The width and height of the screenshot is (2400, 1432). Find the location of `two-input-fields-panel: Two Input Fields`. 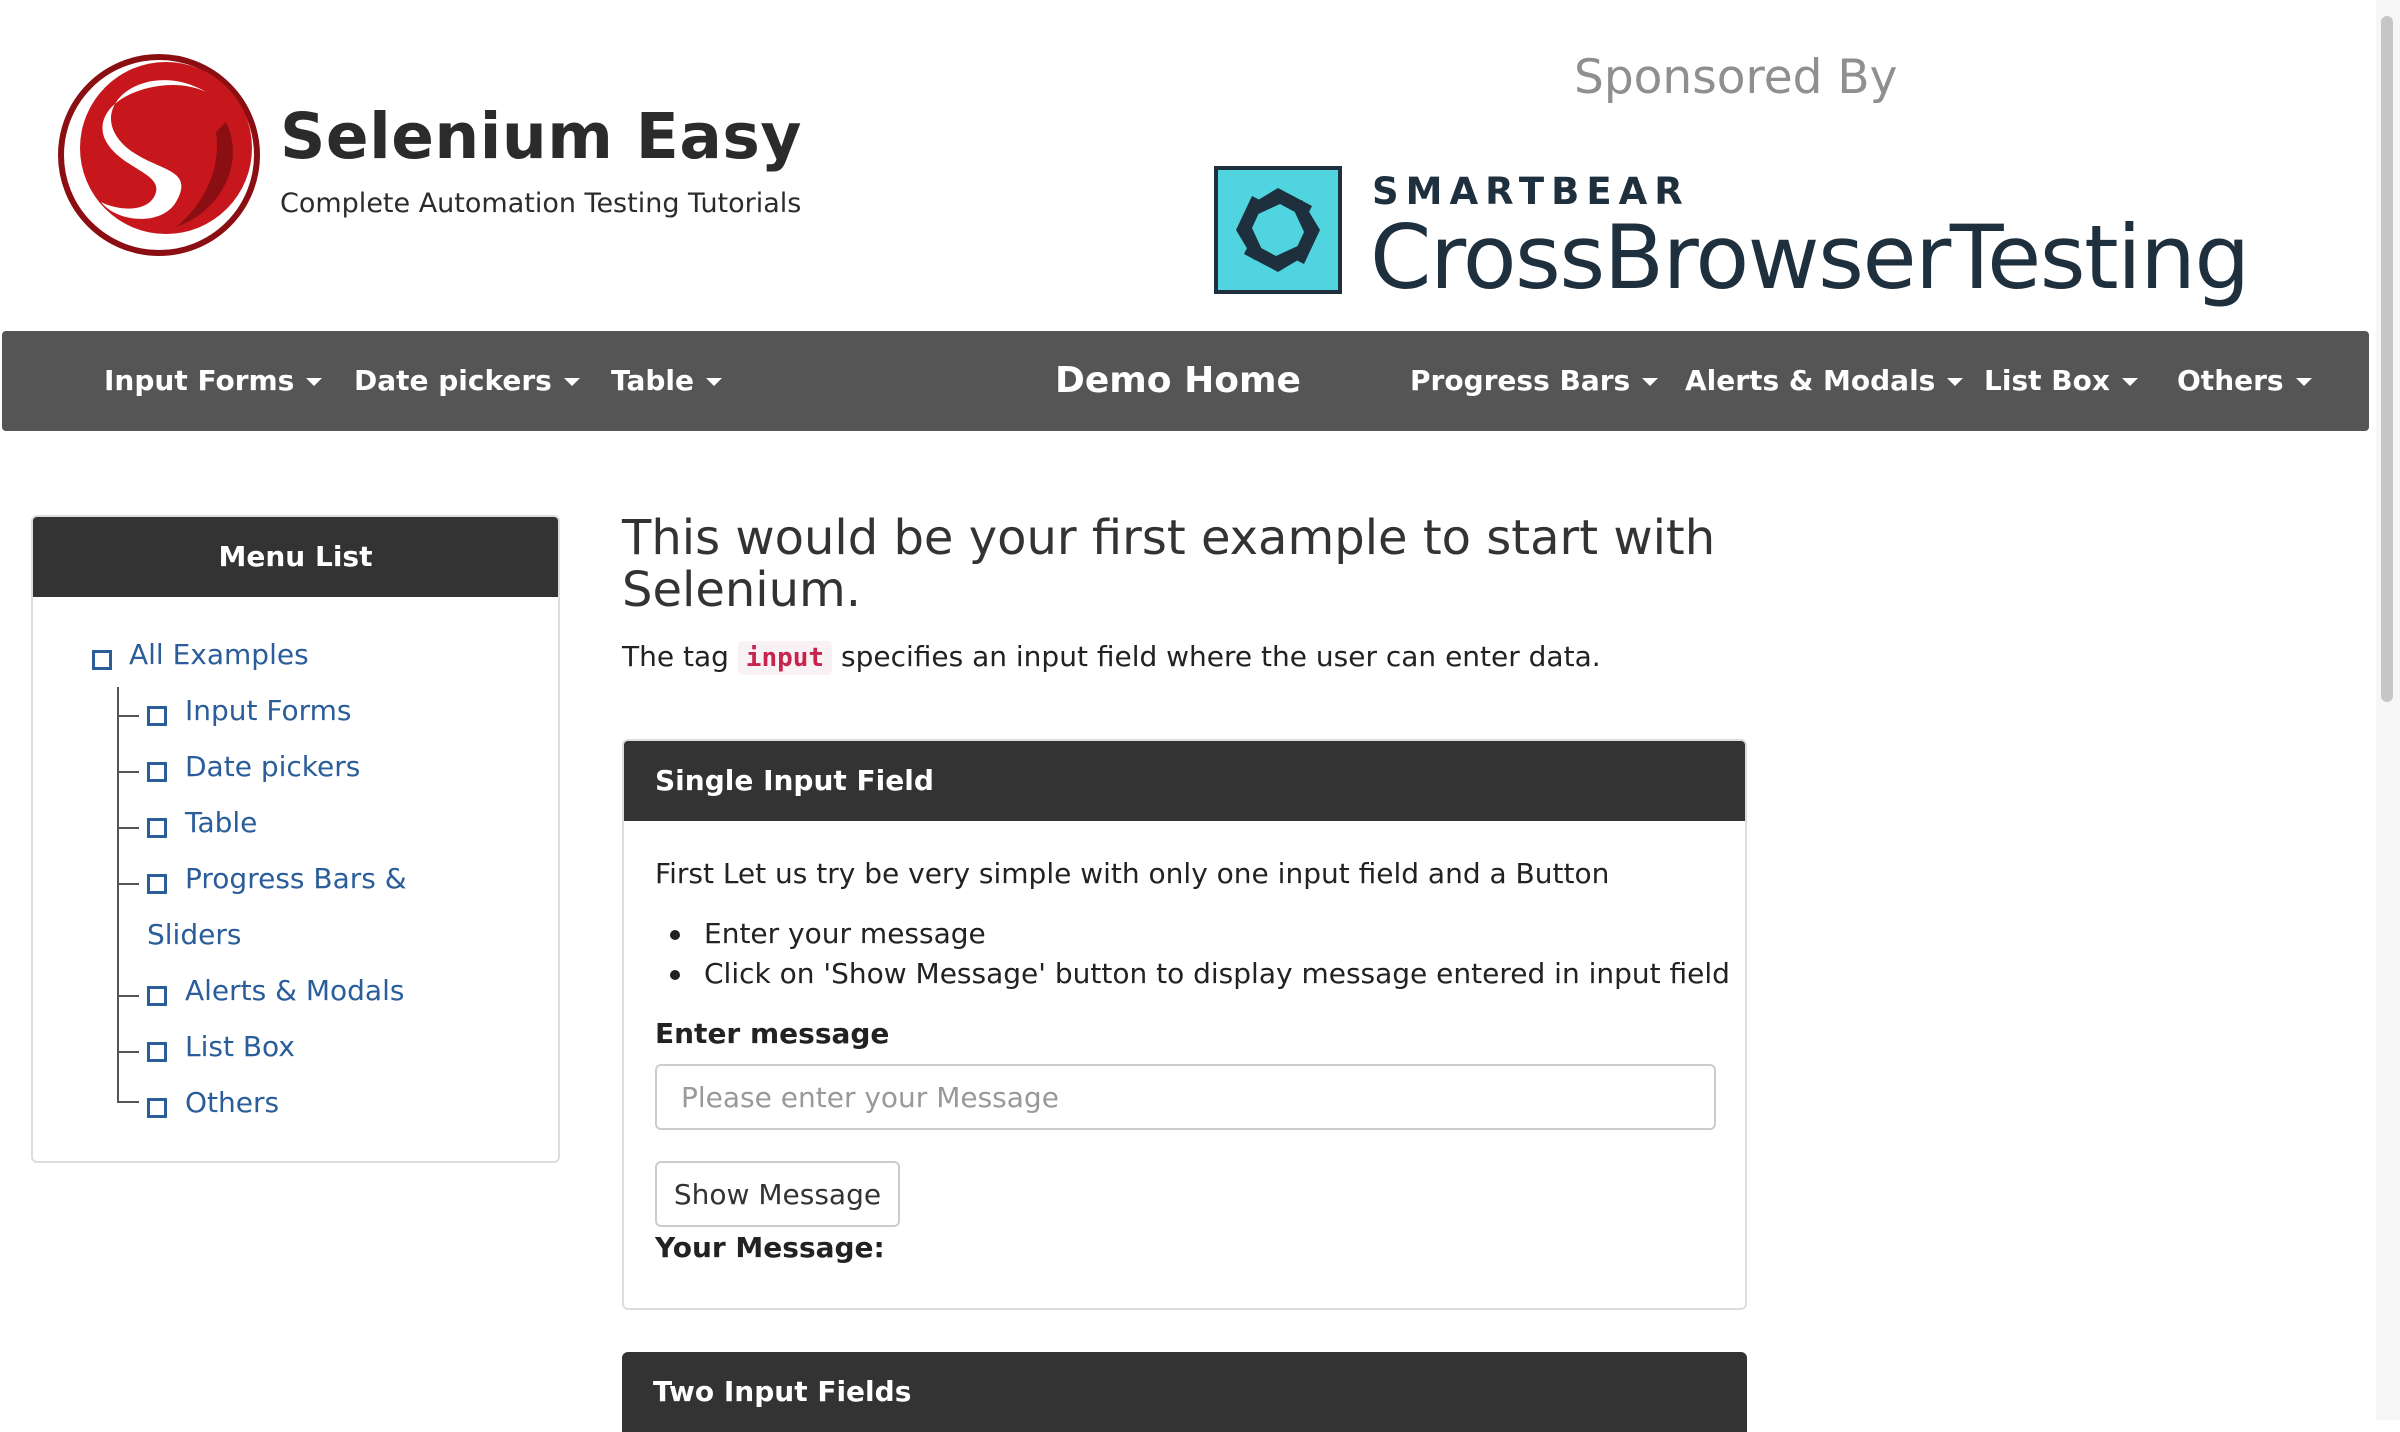

two-input-fields-panel: Two Input Fields is located at coordinates (1184, 1392).